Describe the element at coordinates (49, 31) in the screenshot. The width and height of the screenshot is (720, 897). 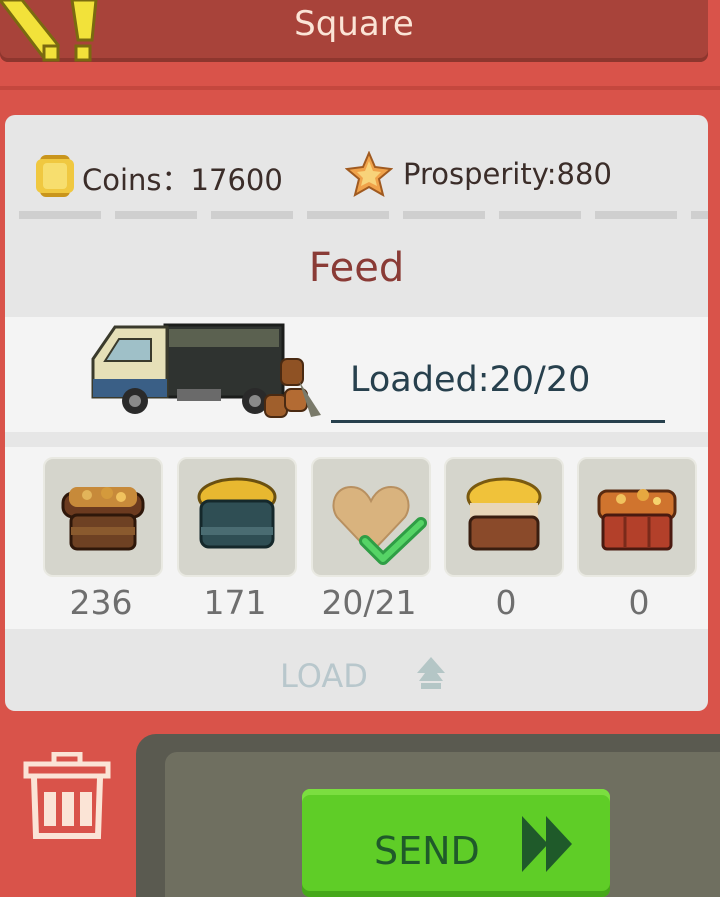
I see `exclamation-icon` at that location.